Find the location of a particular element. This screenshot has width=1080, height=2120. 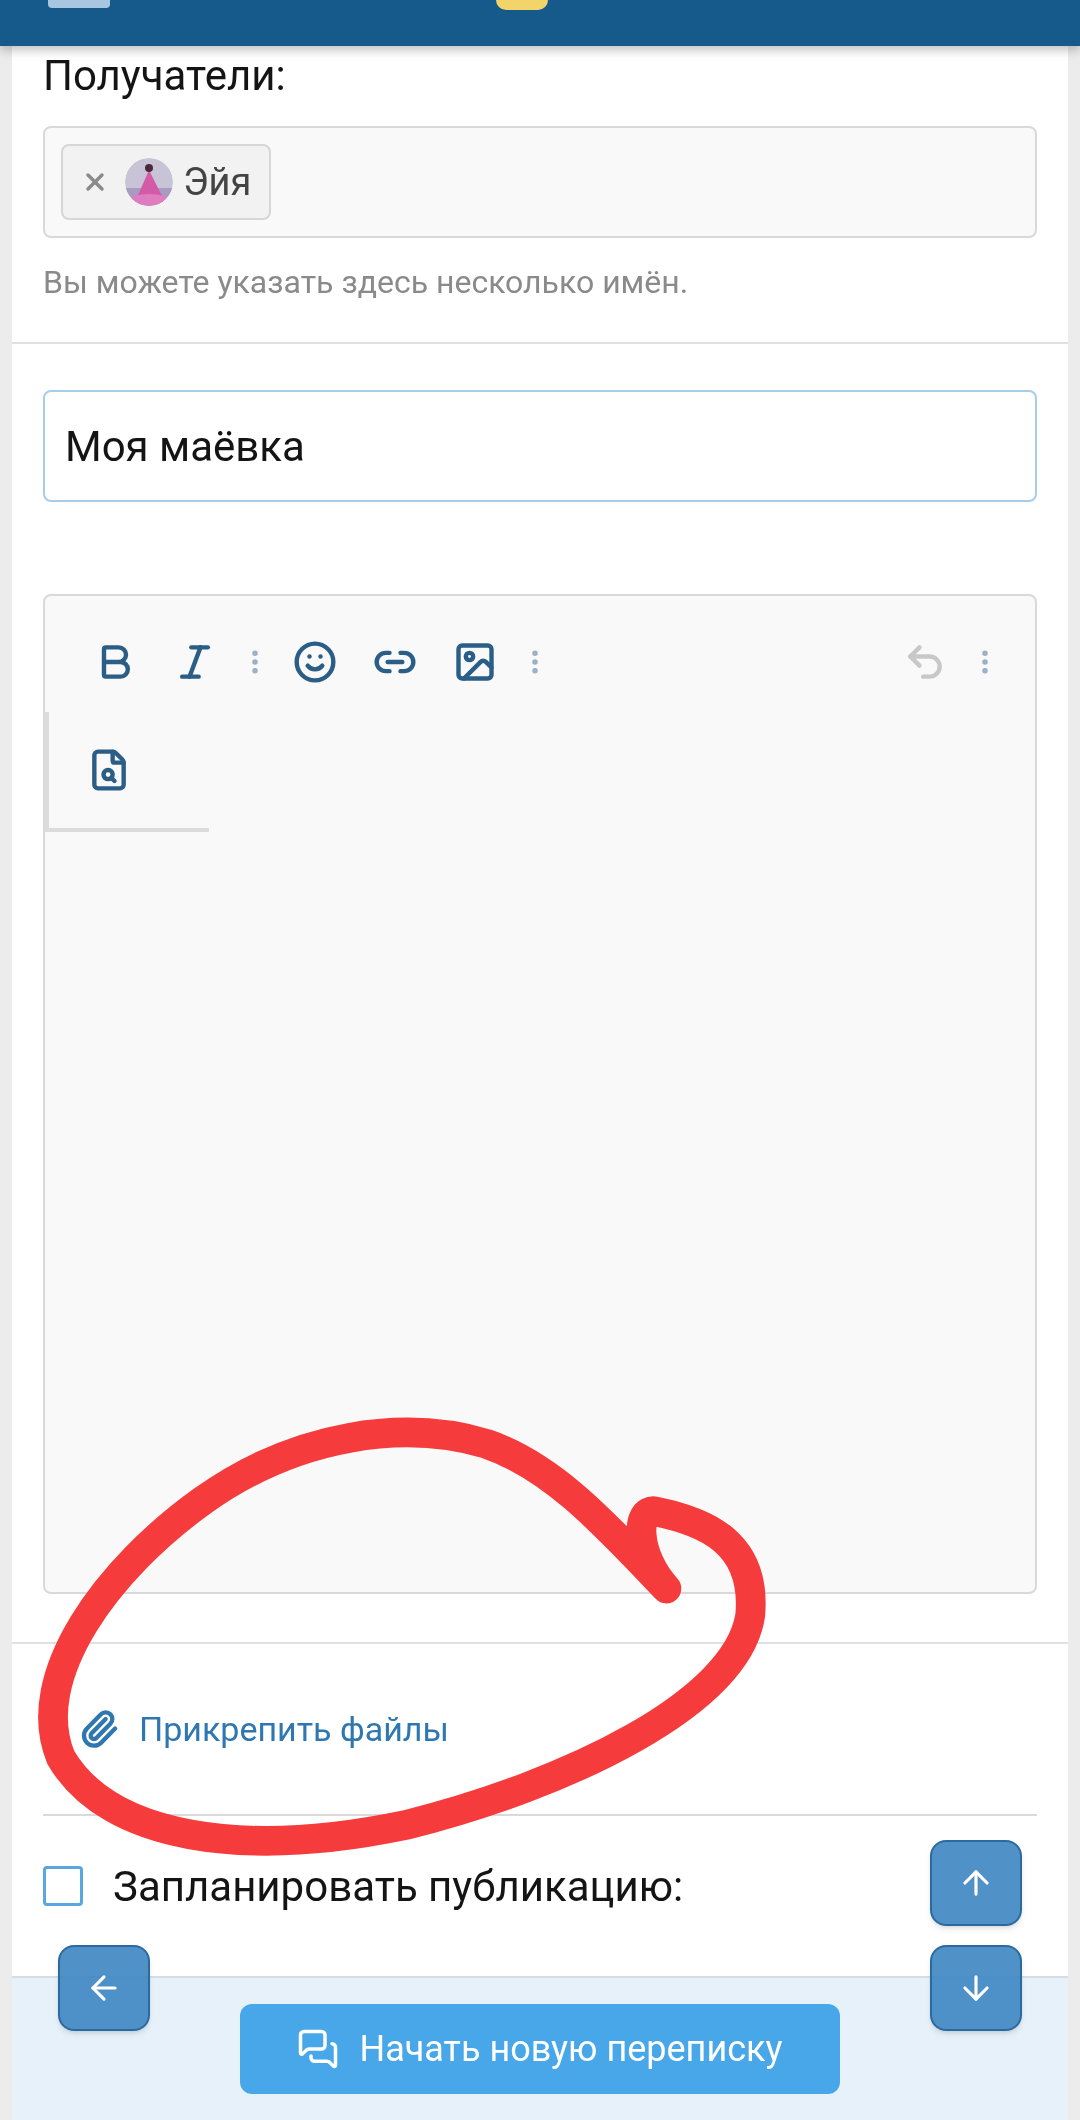

scroll-left-button is located at coordinates (104, 1988).